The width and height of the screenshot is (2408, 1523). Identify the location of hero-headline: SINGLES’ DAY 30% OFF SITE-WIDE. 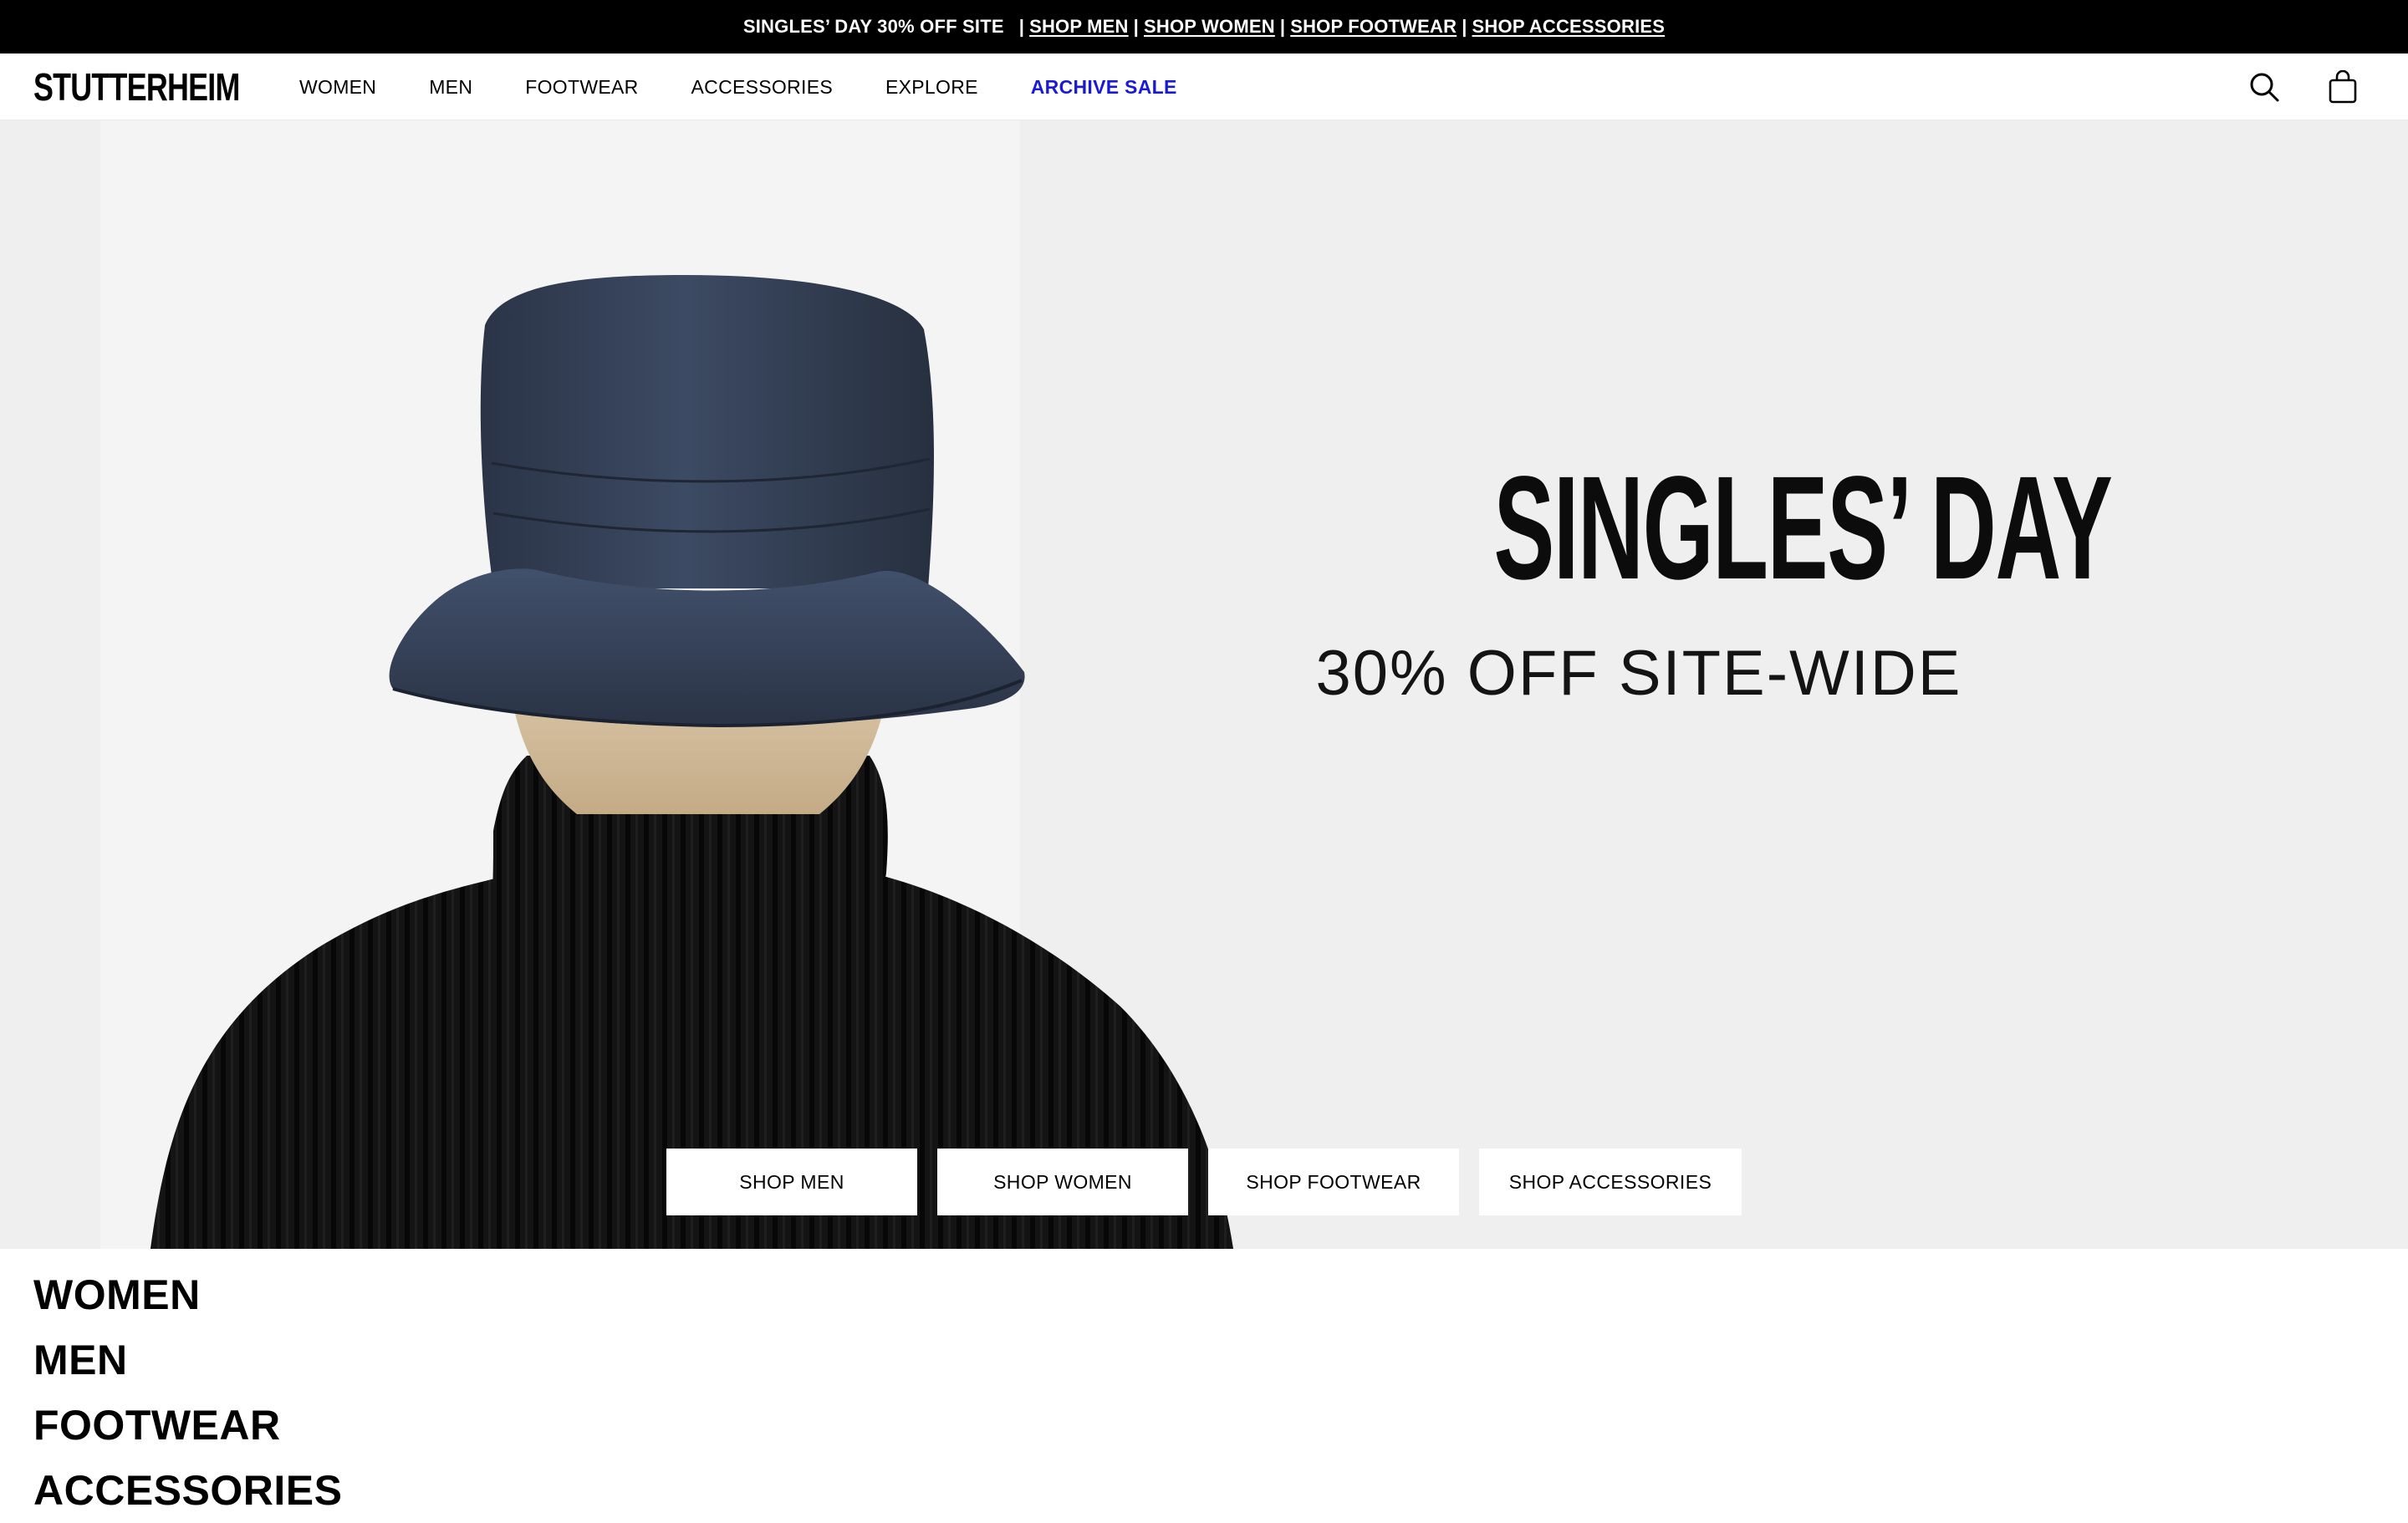
(1709, 582).